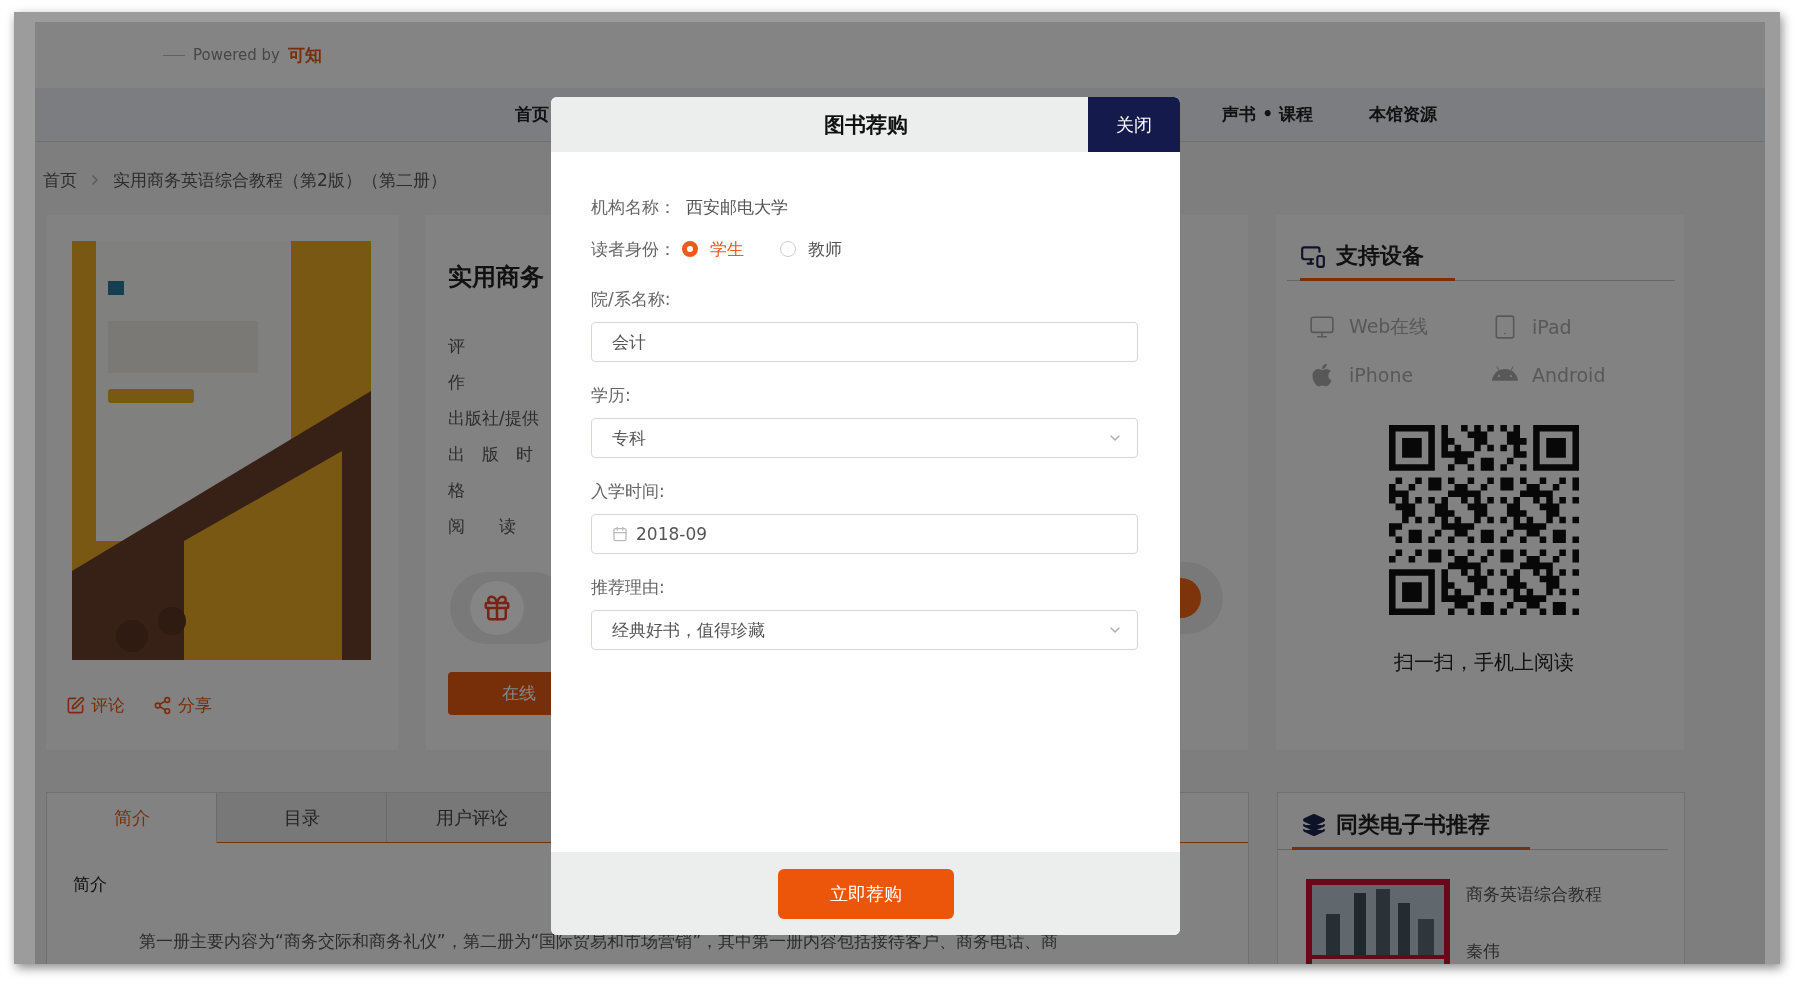 The width and height of the screenshot is (1800, 988). Describe the element at coordinates (482, 526) in the screenshot. I see `field-label: 阅 读` at that location.